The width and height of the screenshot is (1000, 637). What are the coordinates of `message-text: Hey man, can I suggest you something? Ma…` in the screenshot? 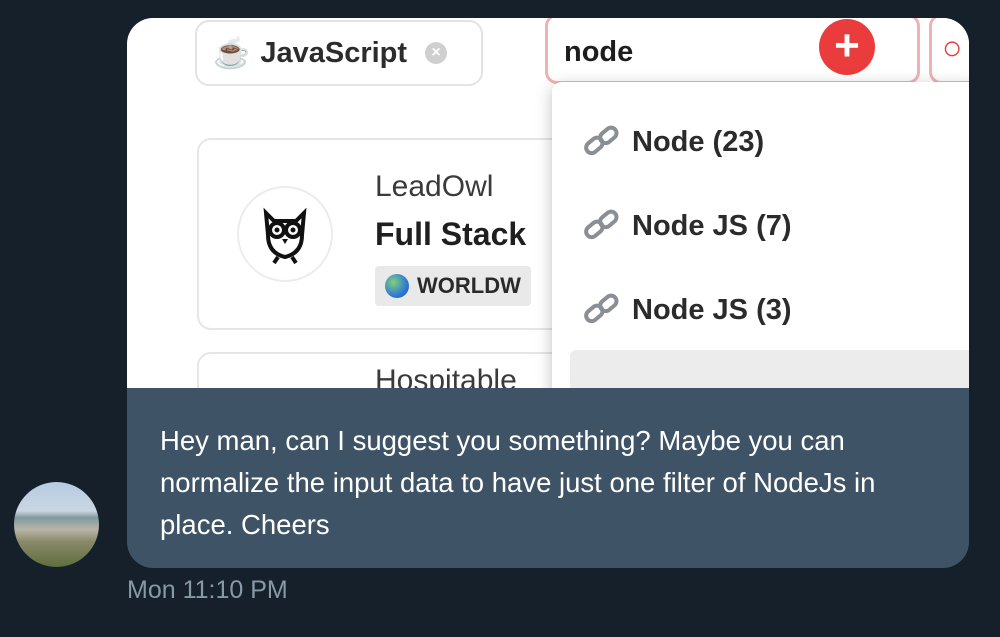 It's located at (518, 482).